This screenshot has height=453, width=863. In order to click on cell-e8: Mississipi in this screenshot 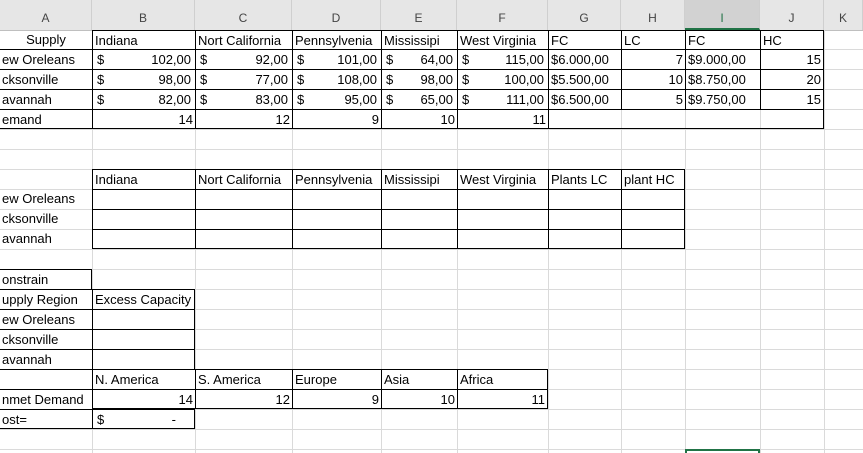, I will do `click(419, 179)`.